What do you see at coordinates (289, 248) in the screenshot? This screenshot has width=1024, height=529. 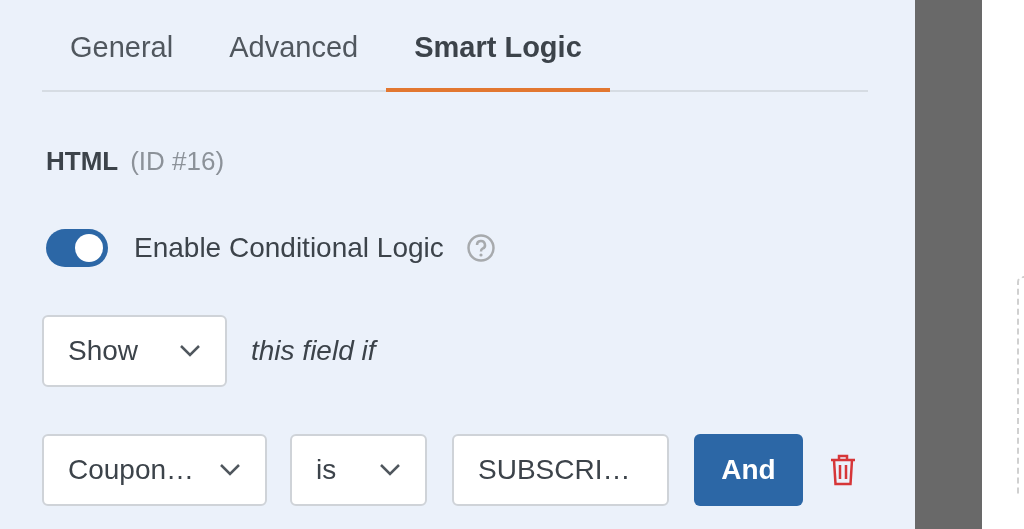 I see `toggle-label: Enable Conditional Logic` at bounding box center [289, 248].